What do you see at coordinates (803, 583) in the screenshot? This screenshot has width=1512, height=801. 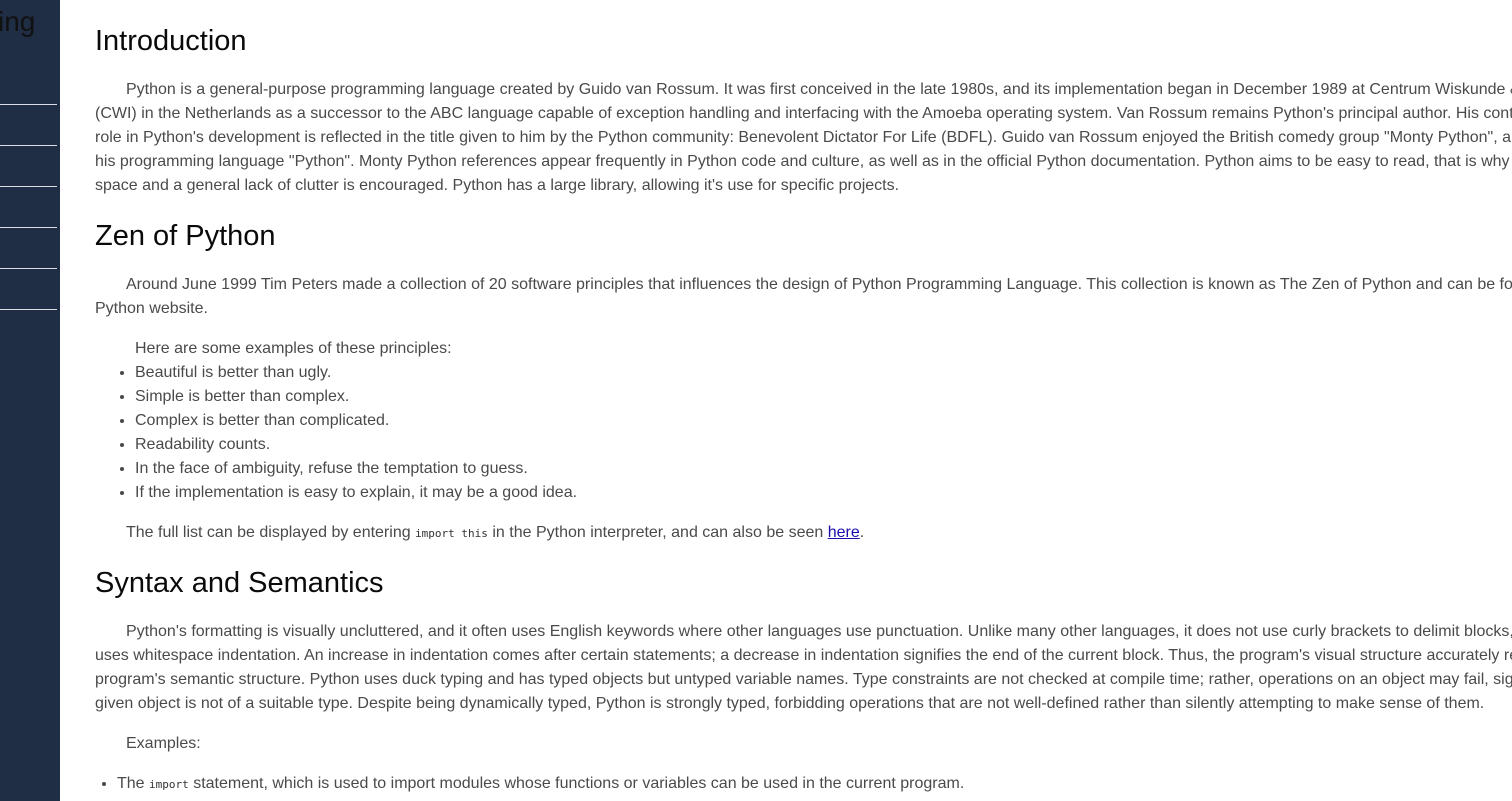 I see `section-syntax-and-semantics: Syntax and Semantics` at bounding box center [803, 583].